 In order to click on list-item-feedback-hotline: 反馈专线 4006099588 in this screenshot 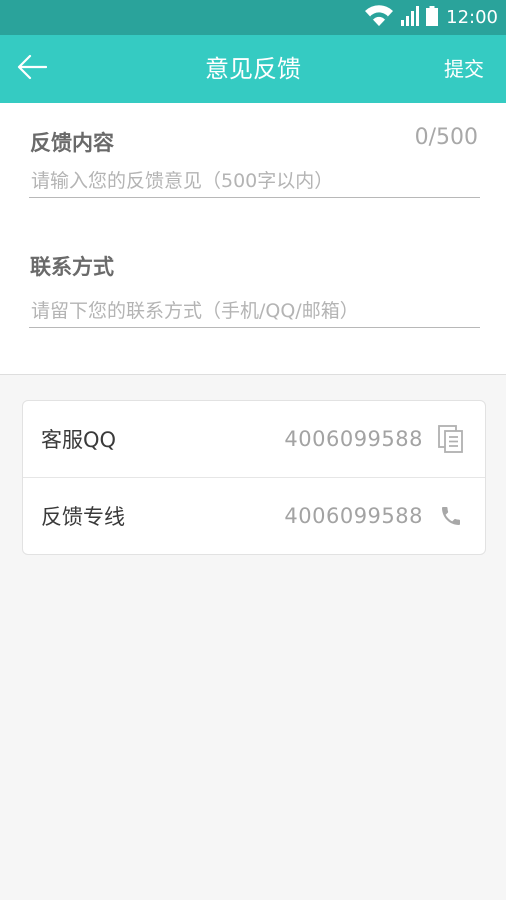, I will do `click(254, 516)`.